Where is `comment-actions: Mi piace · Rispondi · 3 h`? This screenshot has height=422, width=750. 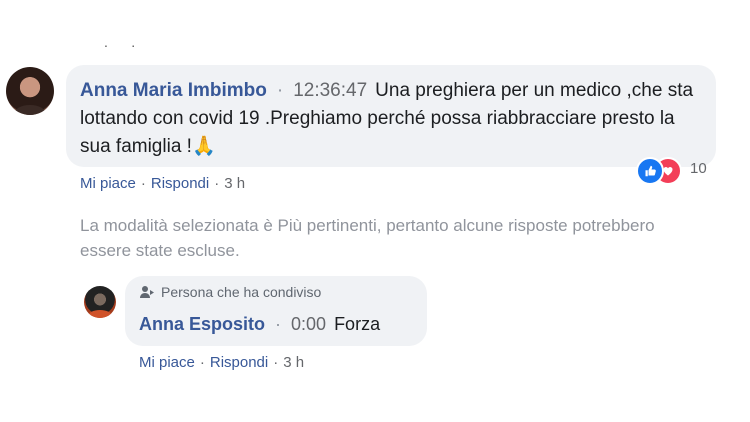
comment-actions: Mi piace · Rispondi · 3 h is located at coordinates (162, 183).